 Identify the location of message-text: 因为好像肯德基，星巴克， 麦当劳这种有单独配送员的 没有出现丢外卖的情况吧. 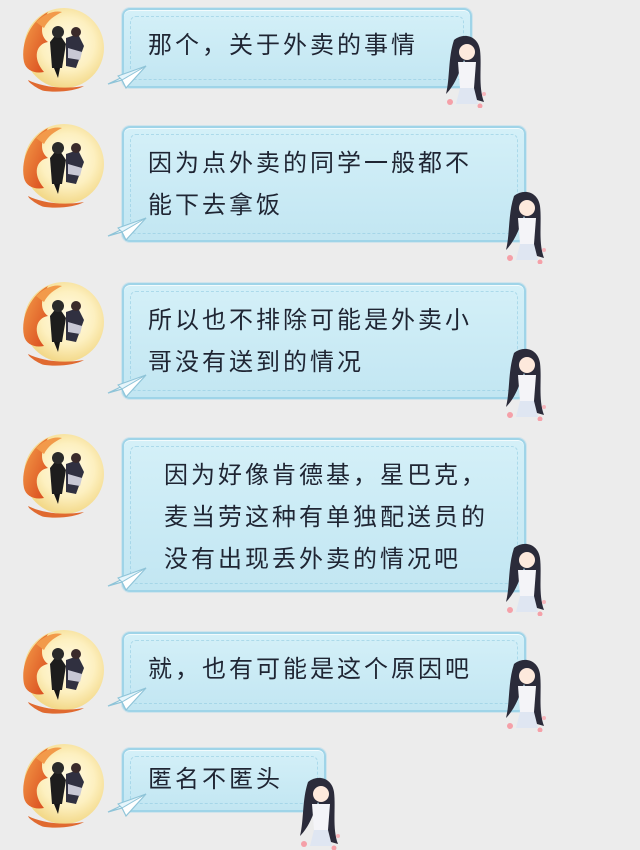
(326, 517).